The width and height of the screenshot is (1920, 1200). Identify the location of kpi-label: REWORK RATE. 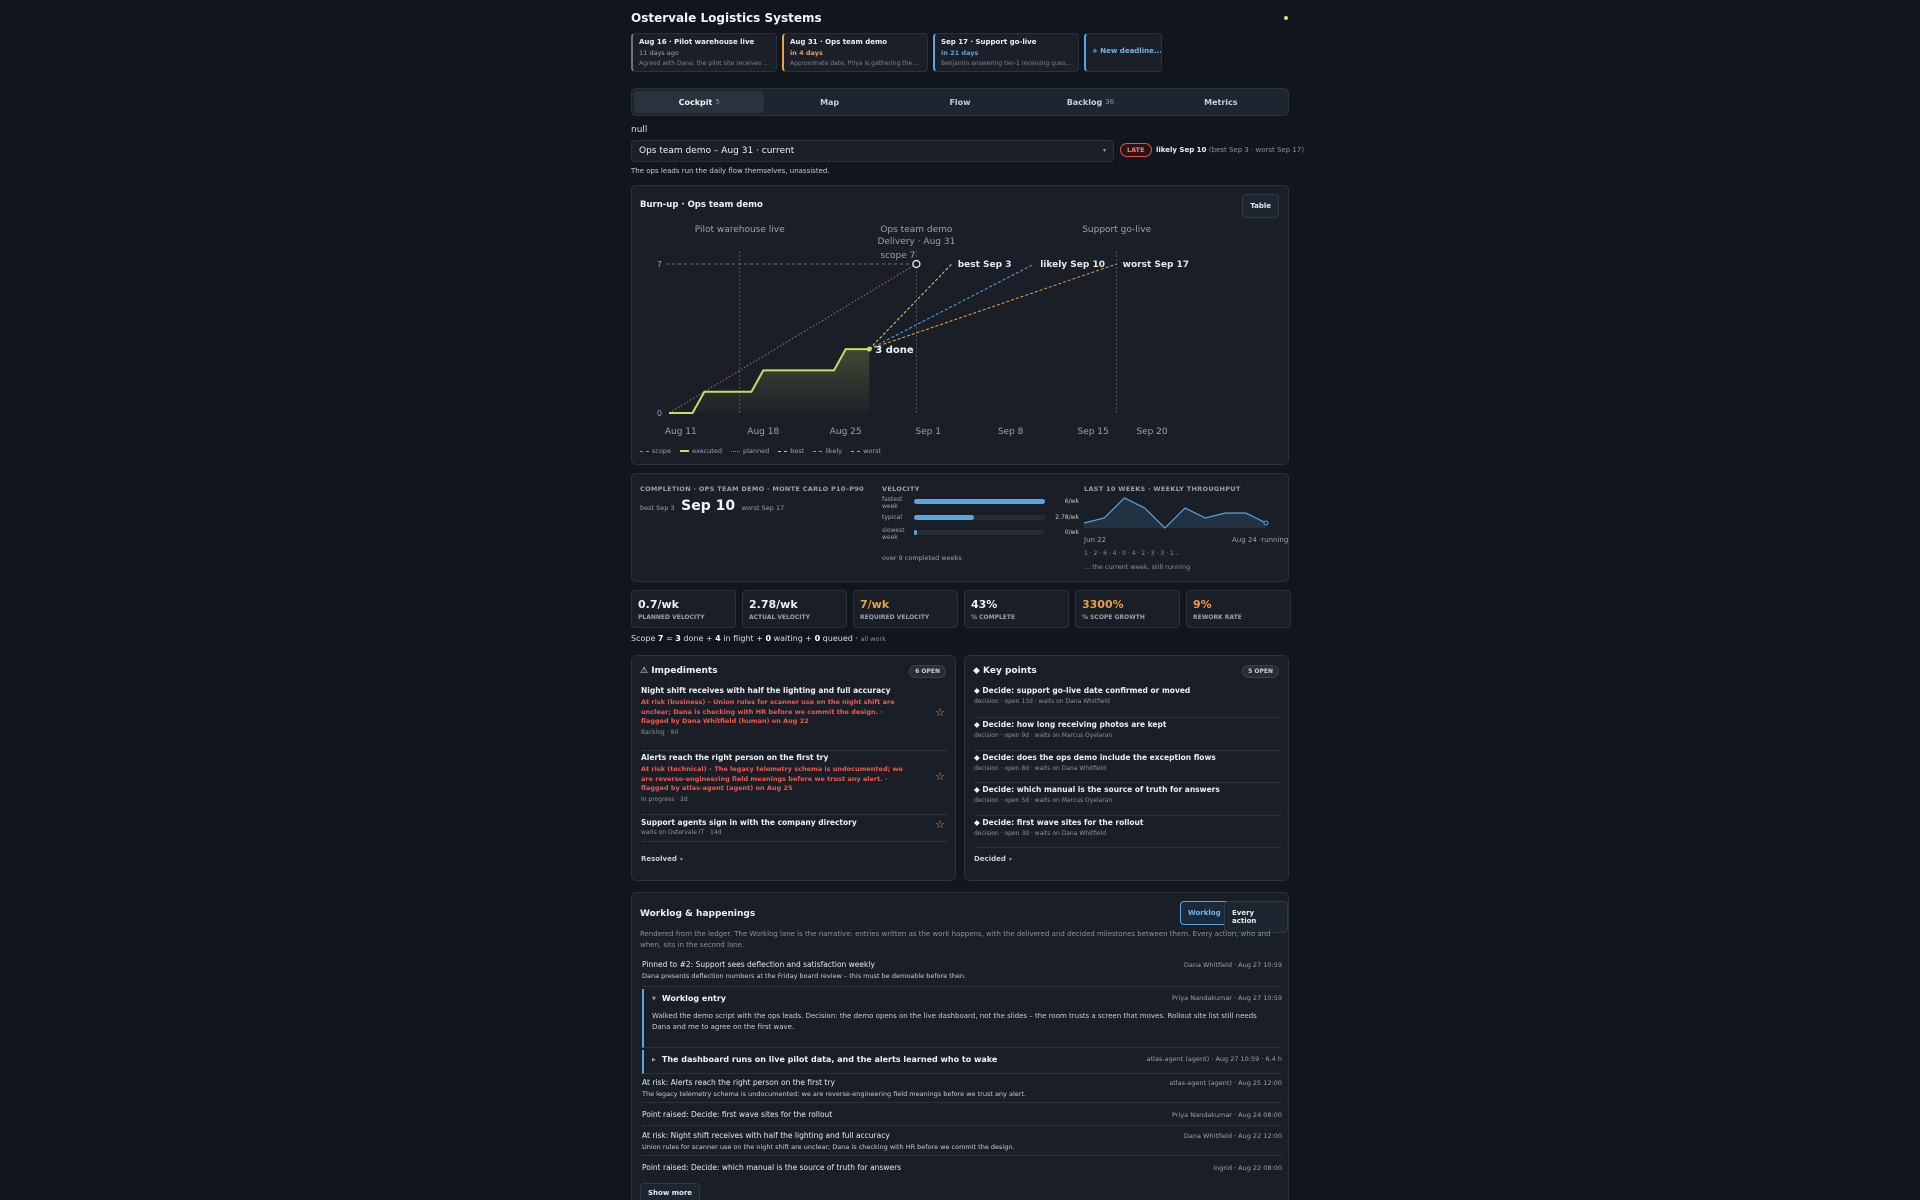
(1217, 617).